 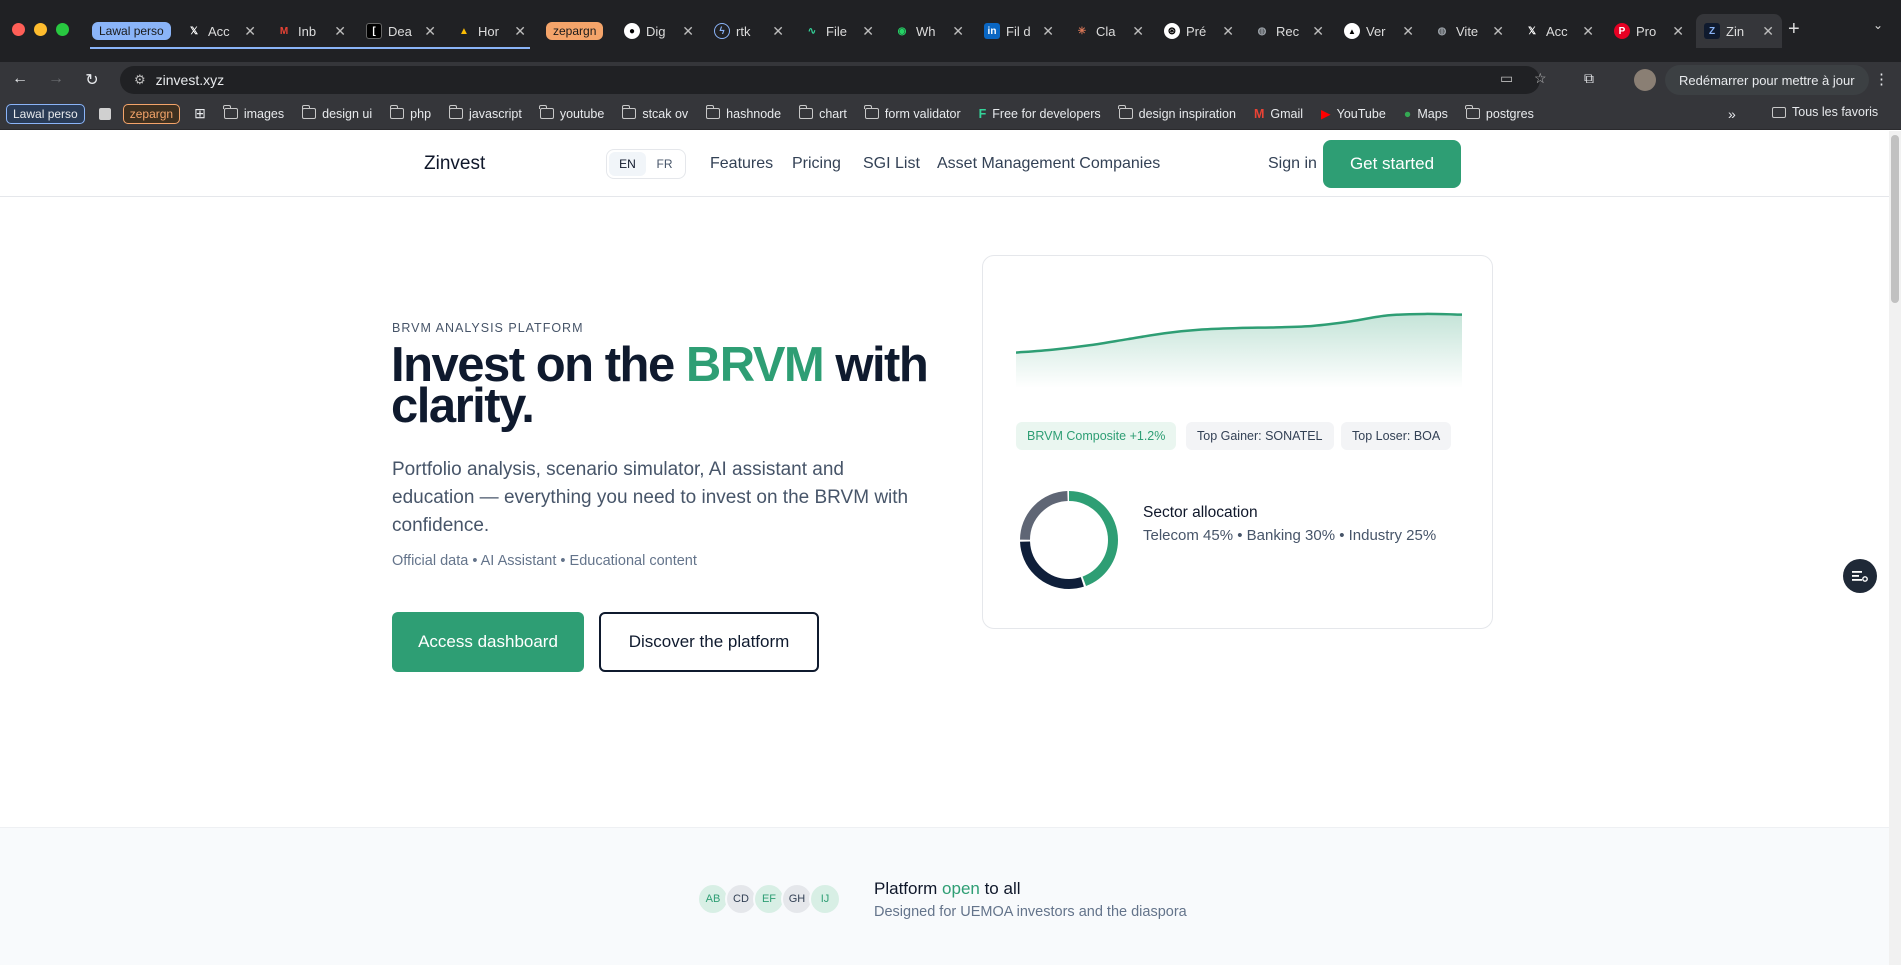 What do you see at coordinates (1540, 78) in the screenshot?
I see `bookmark-star-icon: ☆` at bounding box center [1540, 78].